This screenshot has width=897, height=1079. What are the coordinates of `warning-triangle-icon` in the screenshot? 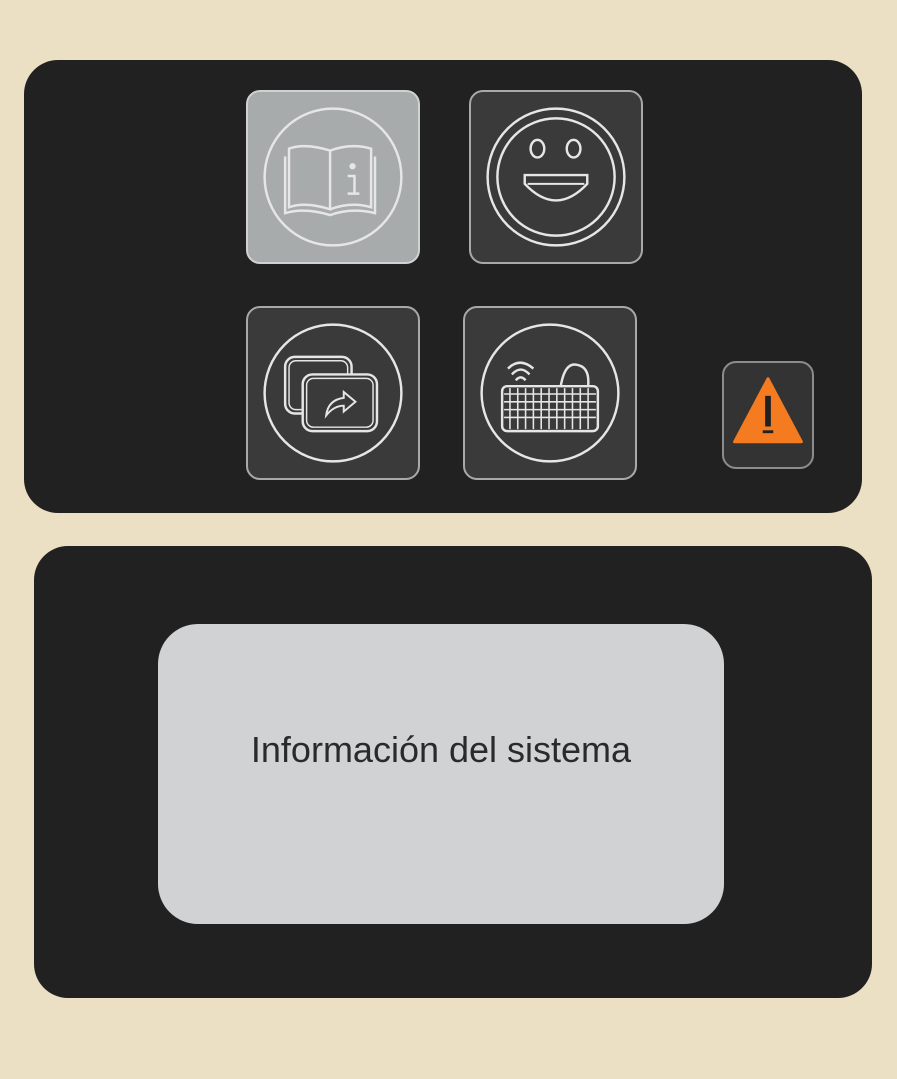 It's located at (768, 410).